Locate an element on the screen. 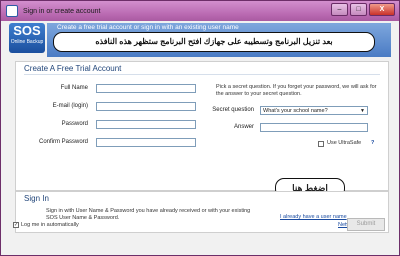 Image resolution: width=400 pixels, height=256 pixels. app-icon is located at coordinates (12, 11).